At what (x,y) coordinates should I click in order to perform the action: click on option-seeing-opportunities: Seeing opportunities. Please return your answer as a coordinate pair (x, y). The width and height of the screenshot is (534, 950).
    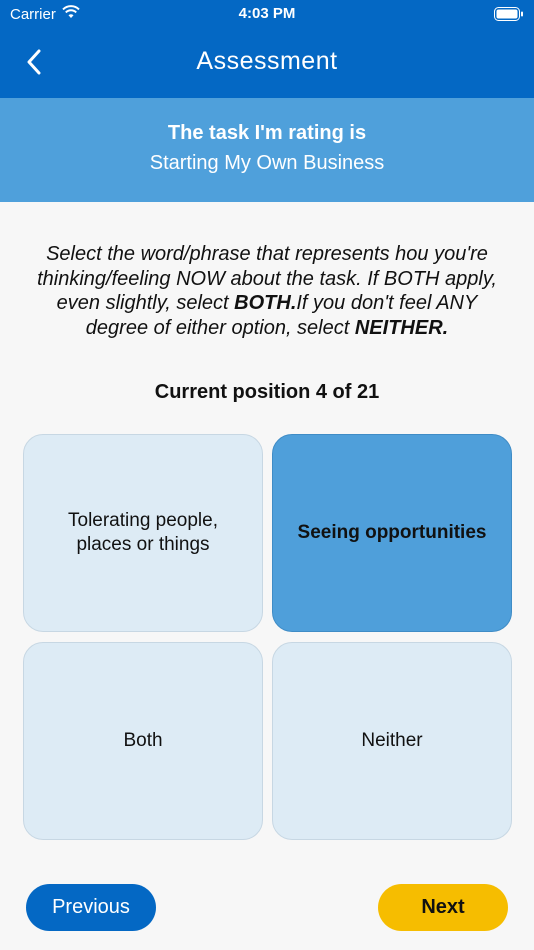
    Looking at the image, I should click on (392, 533).